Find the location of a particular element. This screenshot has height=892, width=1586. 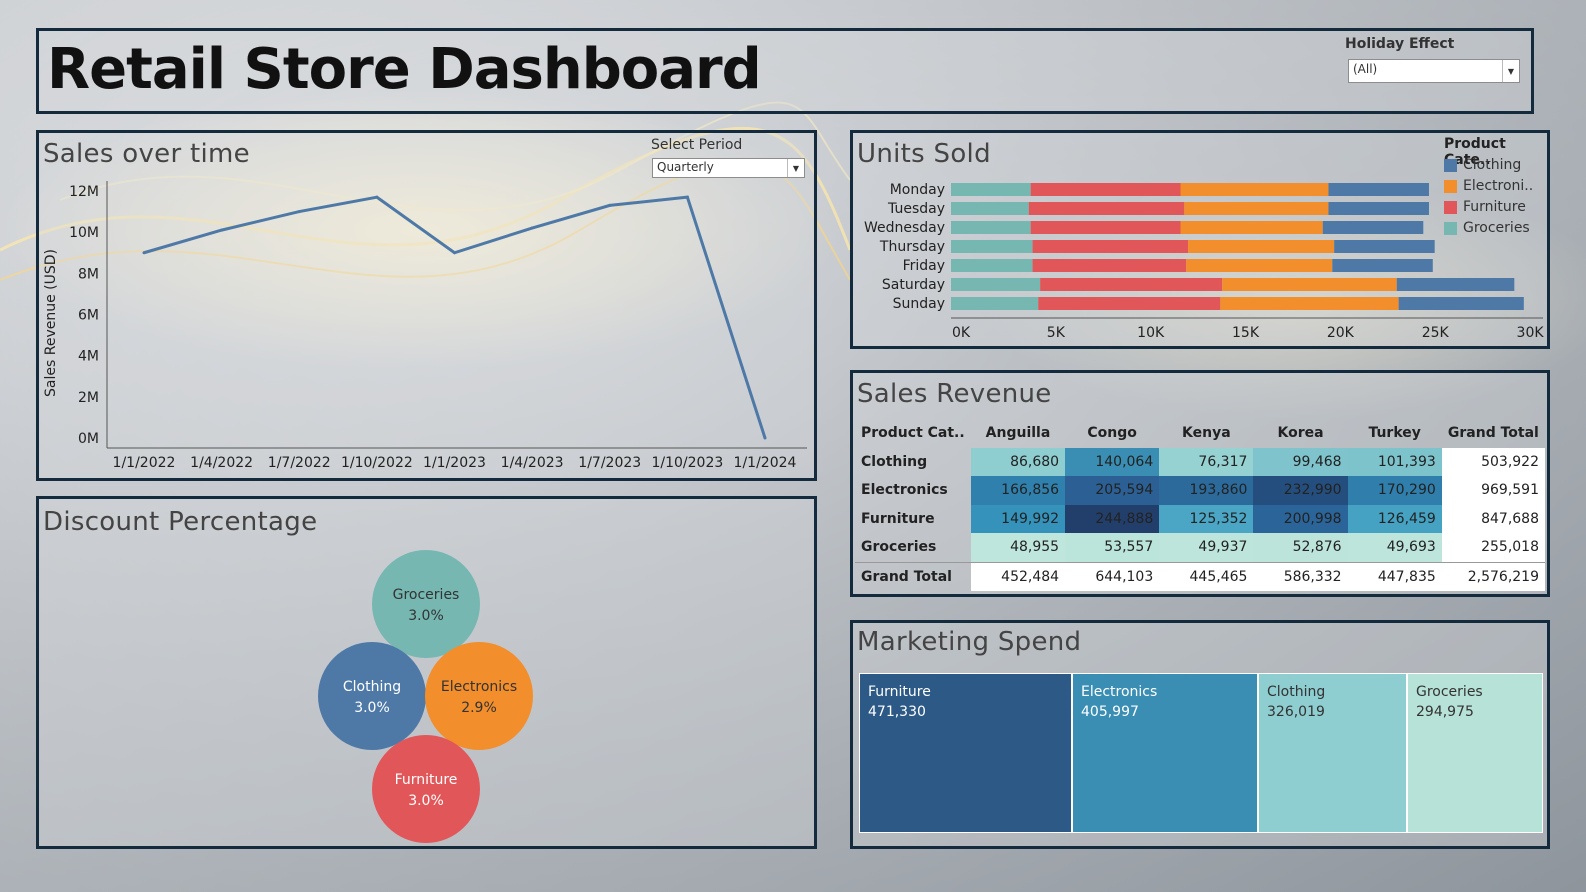

column-header: Product Cat.. is located at coordinates (913, 433).